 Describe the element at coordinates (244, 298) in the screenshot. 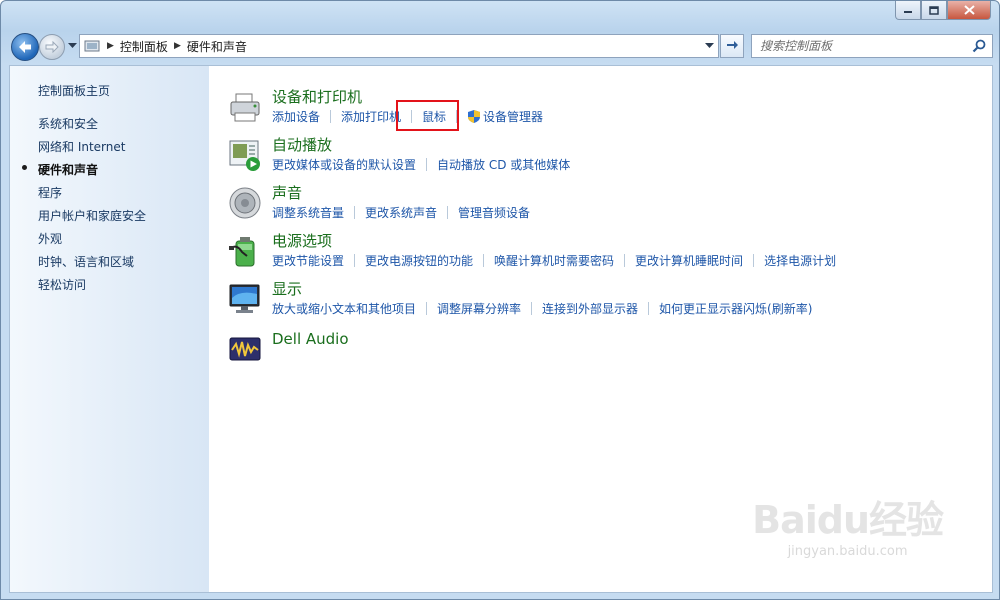

I see `monitor-icon` at that location.